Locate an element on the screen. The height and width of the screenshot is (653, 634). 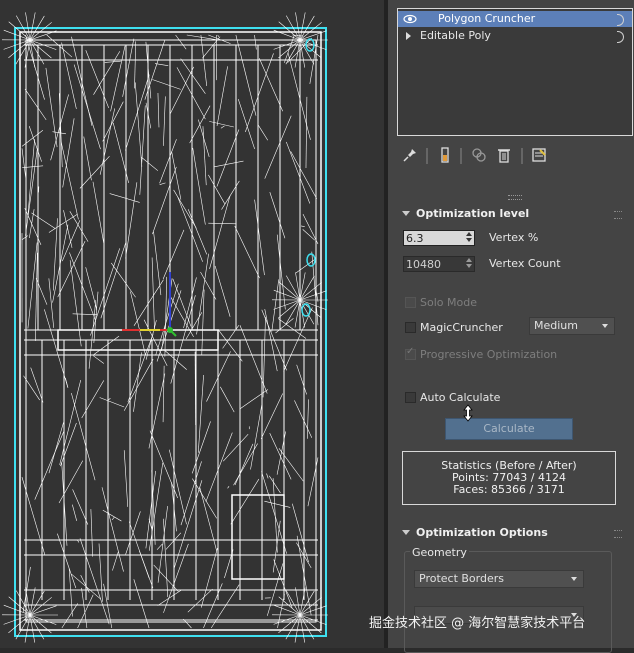
vertex-percent-input is located at coordinates (434, 238).